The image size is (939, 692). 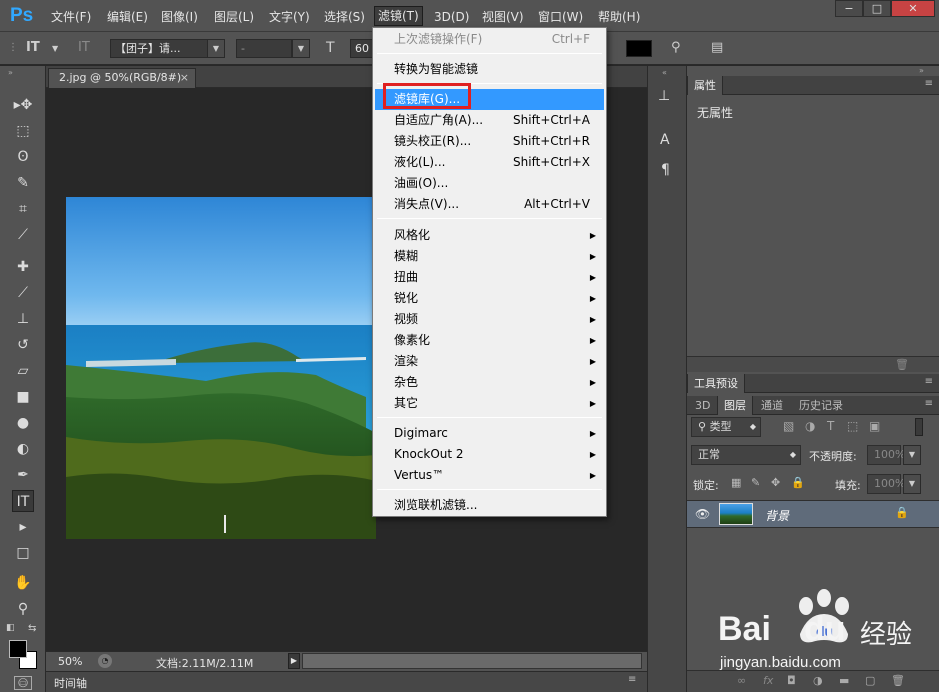 I want to click on tab-channels: 通道, so click(x=772, y=405).